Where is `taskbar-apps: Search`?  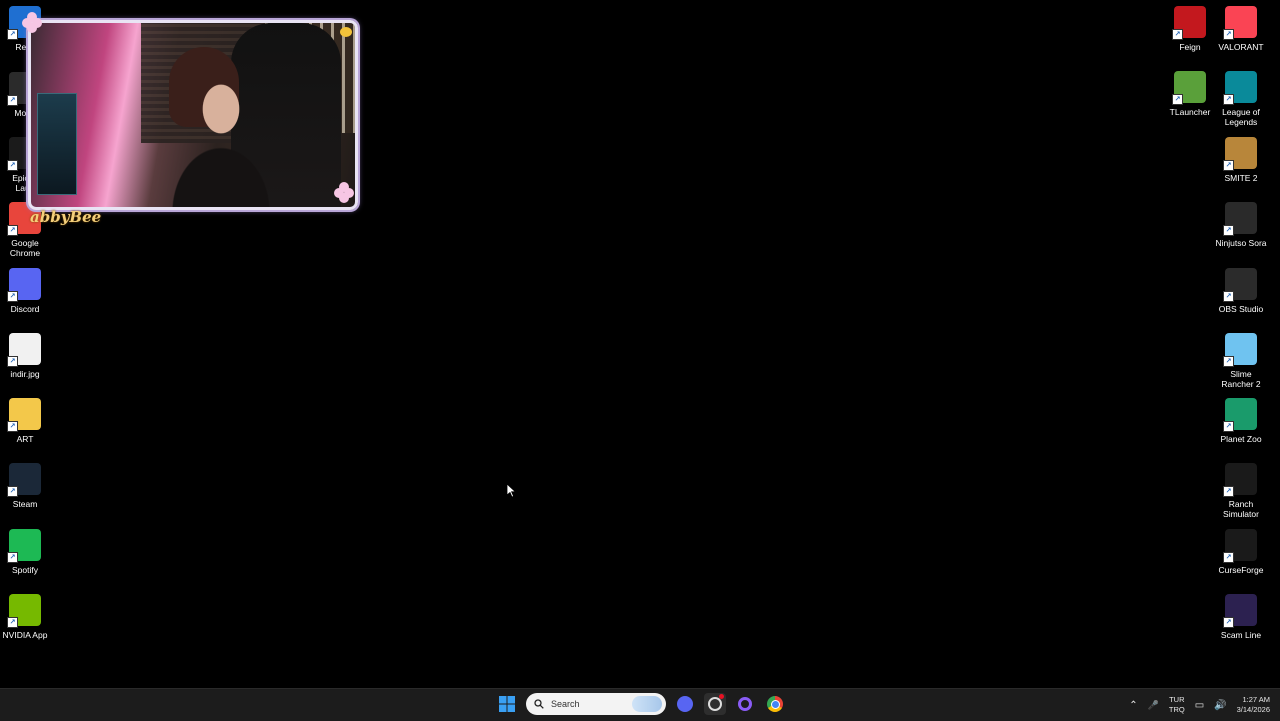
taskbar-apps: Search is located at coordinates (641, 704).